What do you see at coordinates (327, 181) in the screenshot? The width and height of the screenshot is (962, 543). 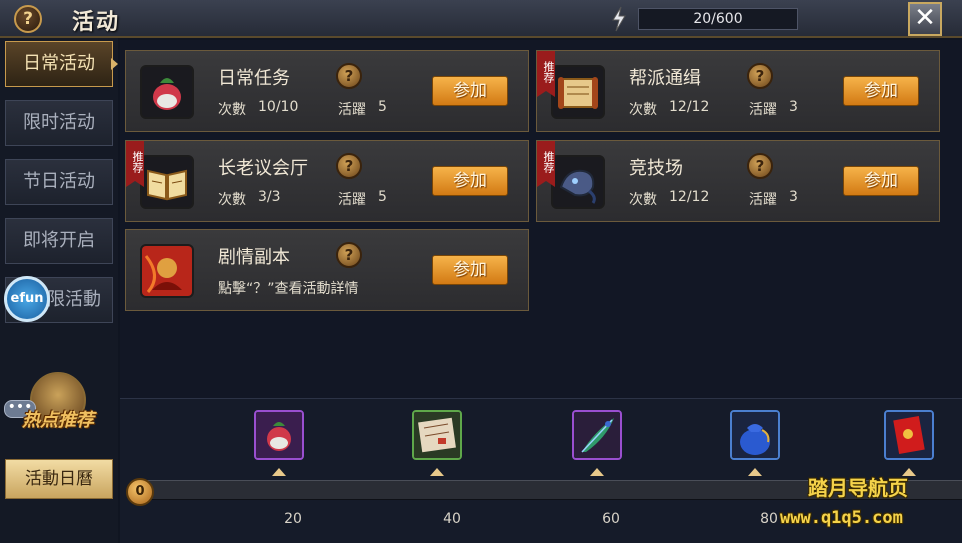 I see `activity-card-elder-council: 推荐 长老议会厅 ? 次數 3/3 活躍 5 参加` at bounding box center [327, 181].